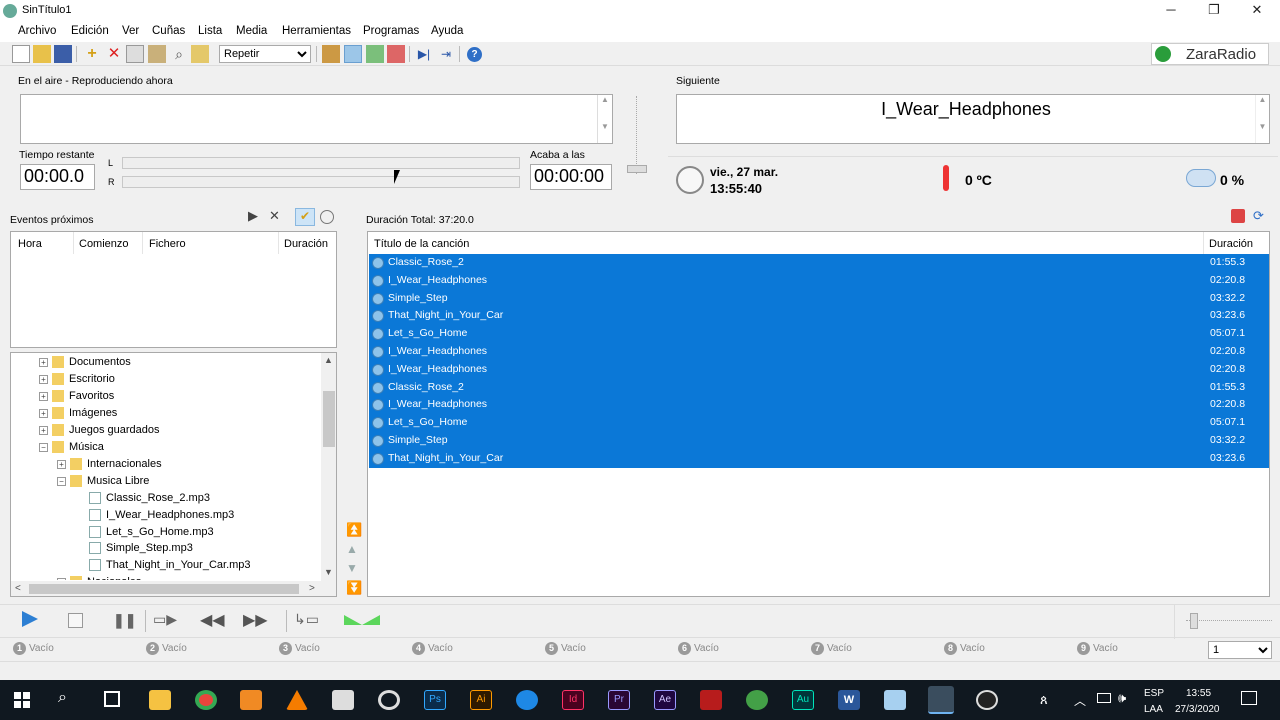 This screenshot has width=1280, height=720. What do you see at coordinates (329, 419) in the screenshot?
I see `scroll-thumb` at bounding box center [329, 419].